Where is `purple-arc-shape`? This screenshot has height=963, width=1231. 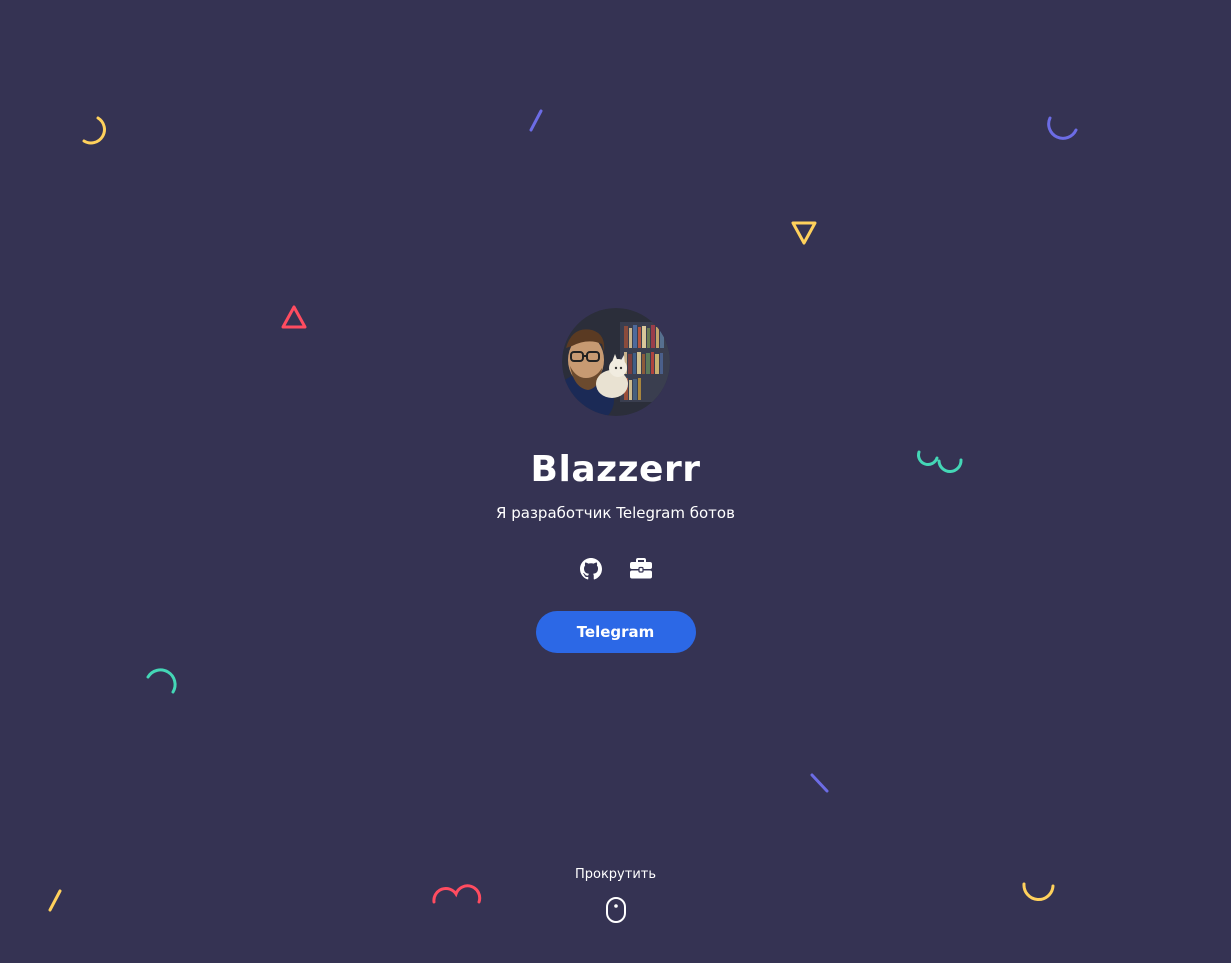 purple-arc-shape is located at coordinates (1062, 128).